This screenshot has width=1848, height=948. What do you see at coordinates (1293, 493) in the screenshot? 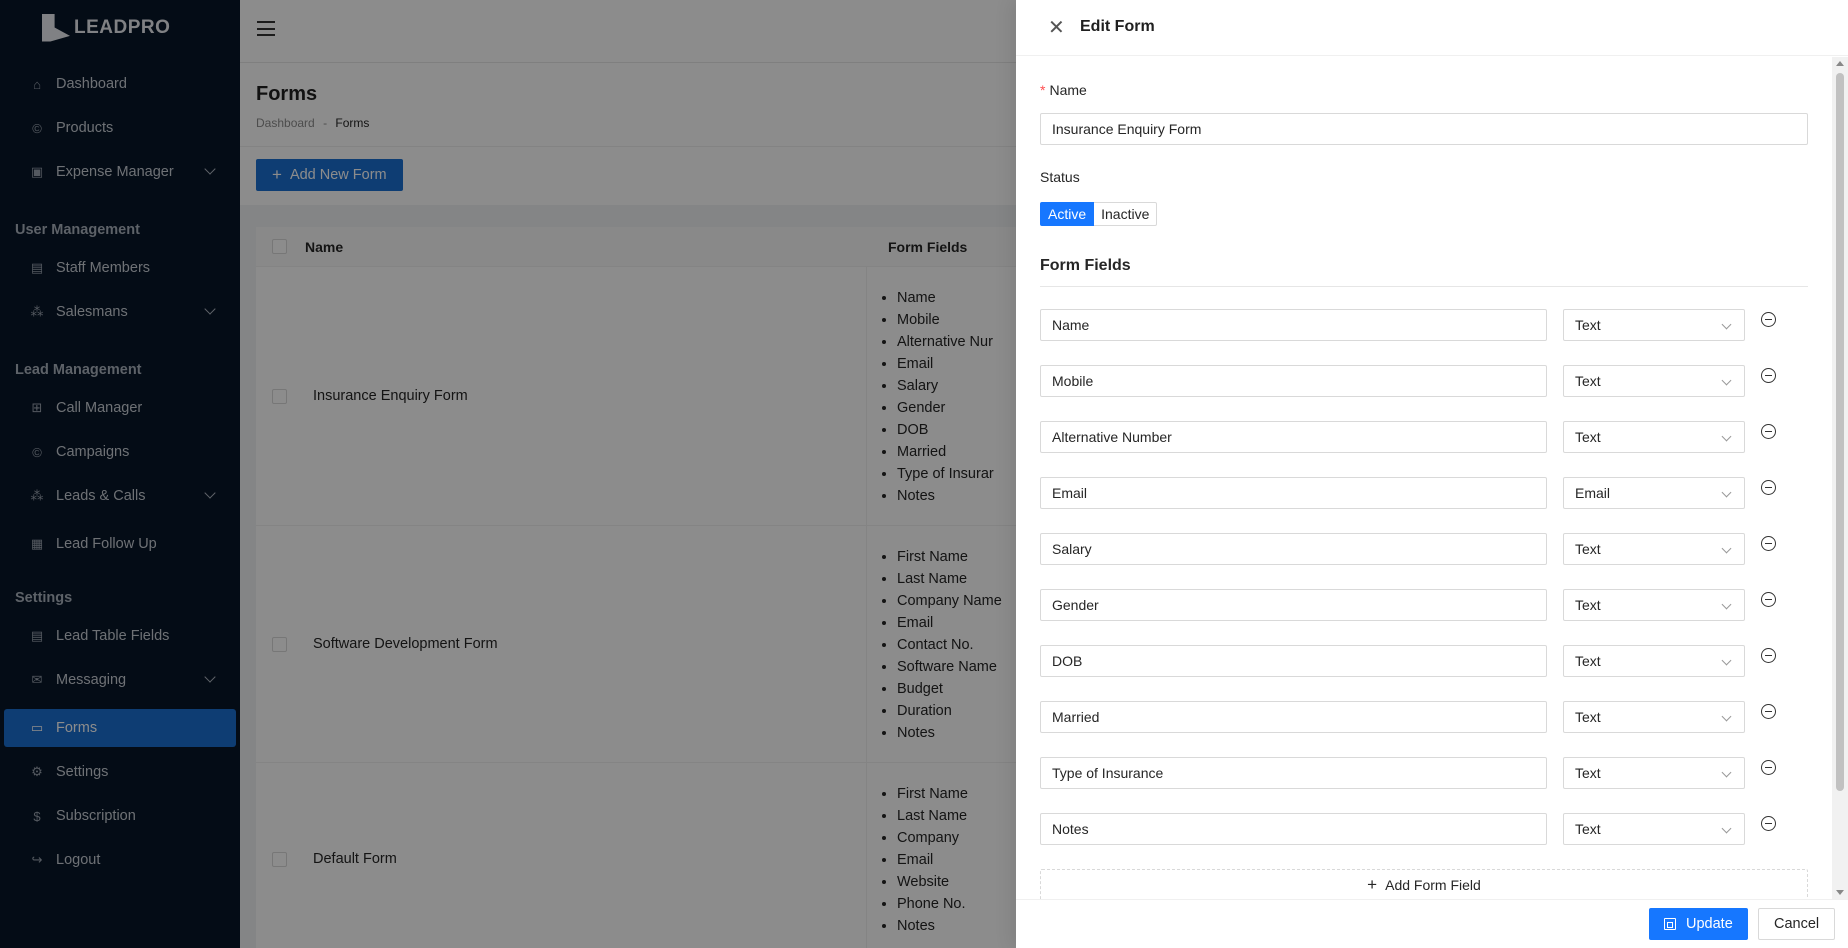
I see `field-name-input: Email` at bounding box center [1293, 493].